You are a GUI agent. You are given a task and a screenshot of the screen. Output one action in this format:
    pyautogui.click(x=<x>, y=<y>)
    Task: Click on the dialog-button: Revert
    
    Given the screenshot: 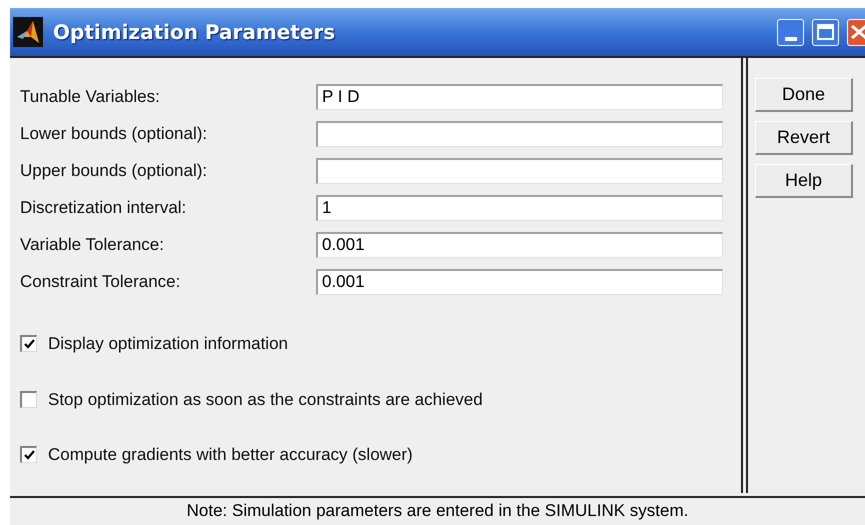 What is the action you would take?
    pyautogui.click(x=804, y=138)
    